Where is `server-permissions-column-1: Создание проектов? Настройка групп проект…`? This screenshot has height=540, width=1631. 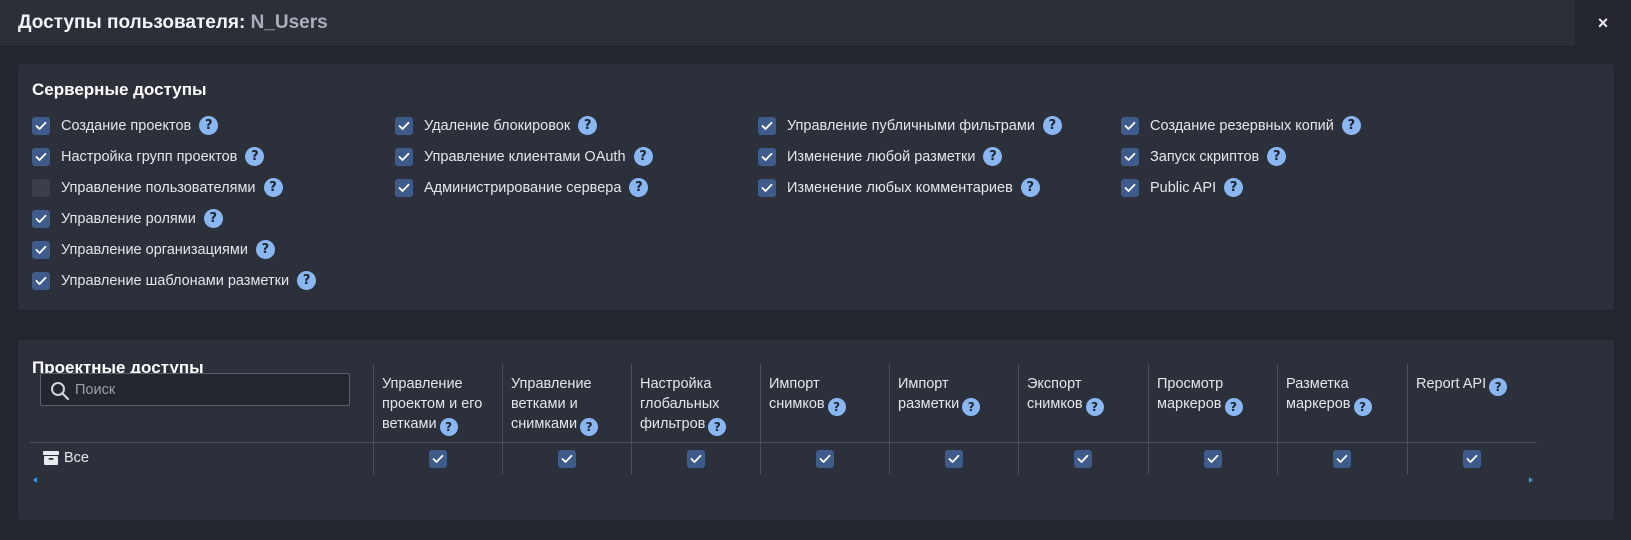 server-permissions-column-1: Создание проектов? Настройка групп проект… is located at coordinates (174, 203).